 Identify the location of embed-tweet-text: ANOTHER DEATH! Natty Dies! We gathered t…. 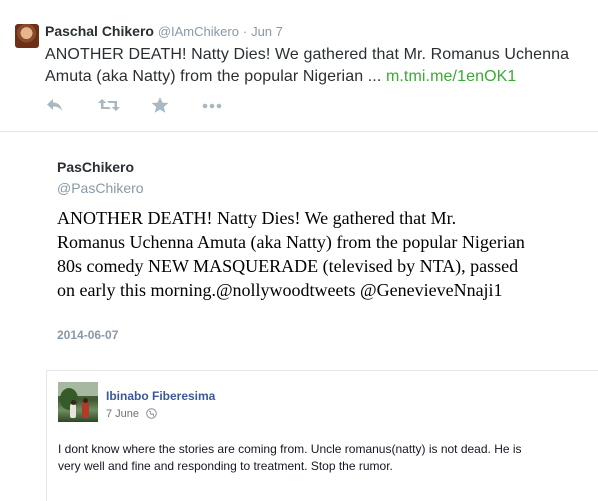
(291, 254).